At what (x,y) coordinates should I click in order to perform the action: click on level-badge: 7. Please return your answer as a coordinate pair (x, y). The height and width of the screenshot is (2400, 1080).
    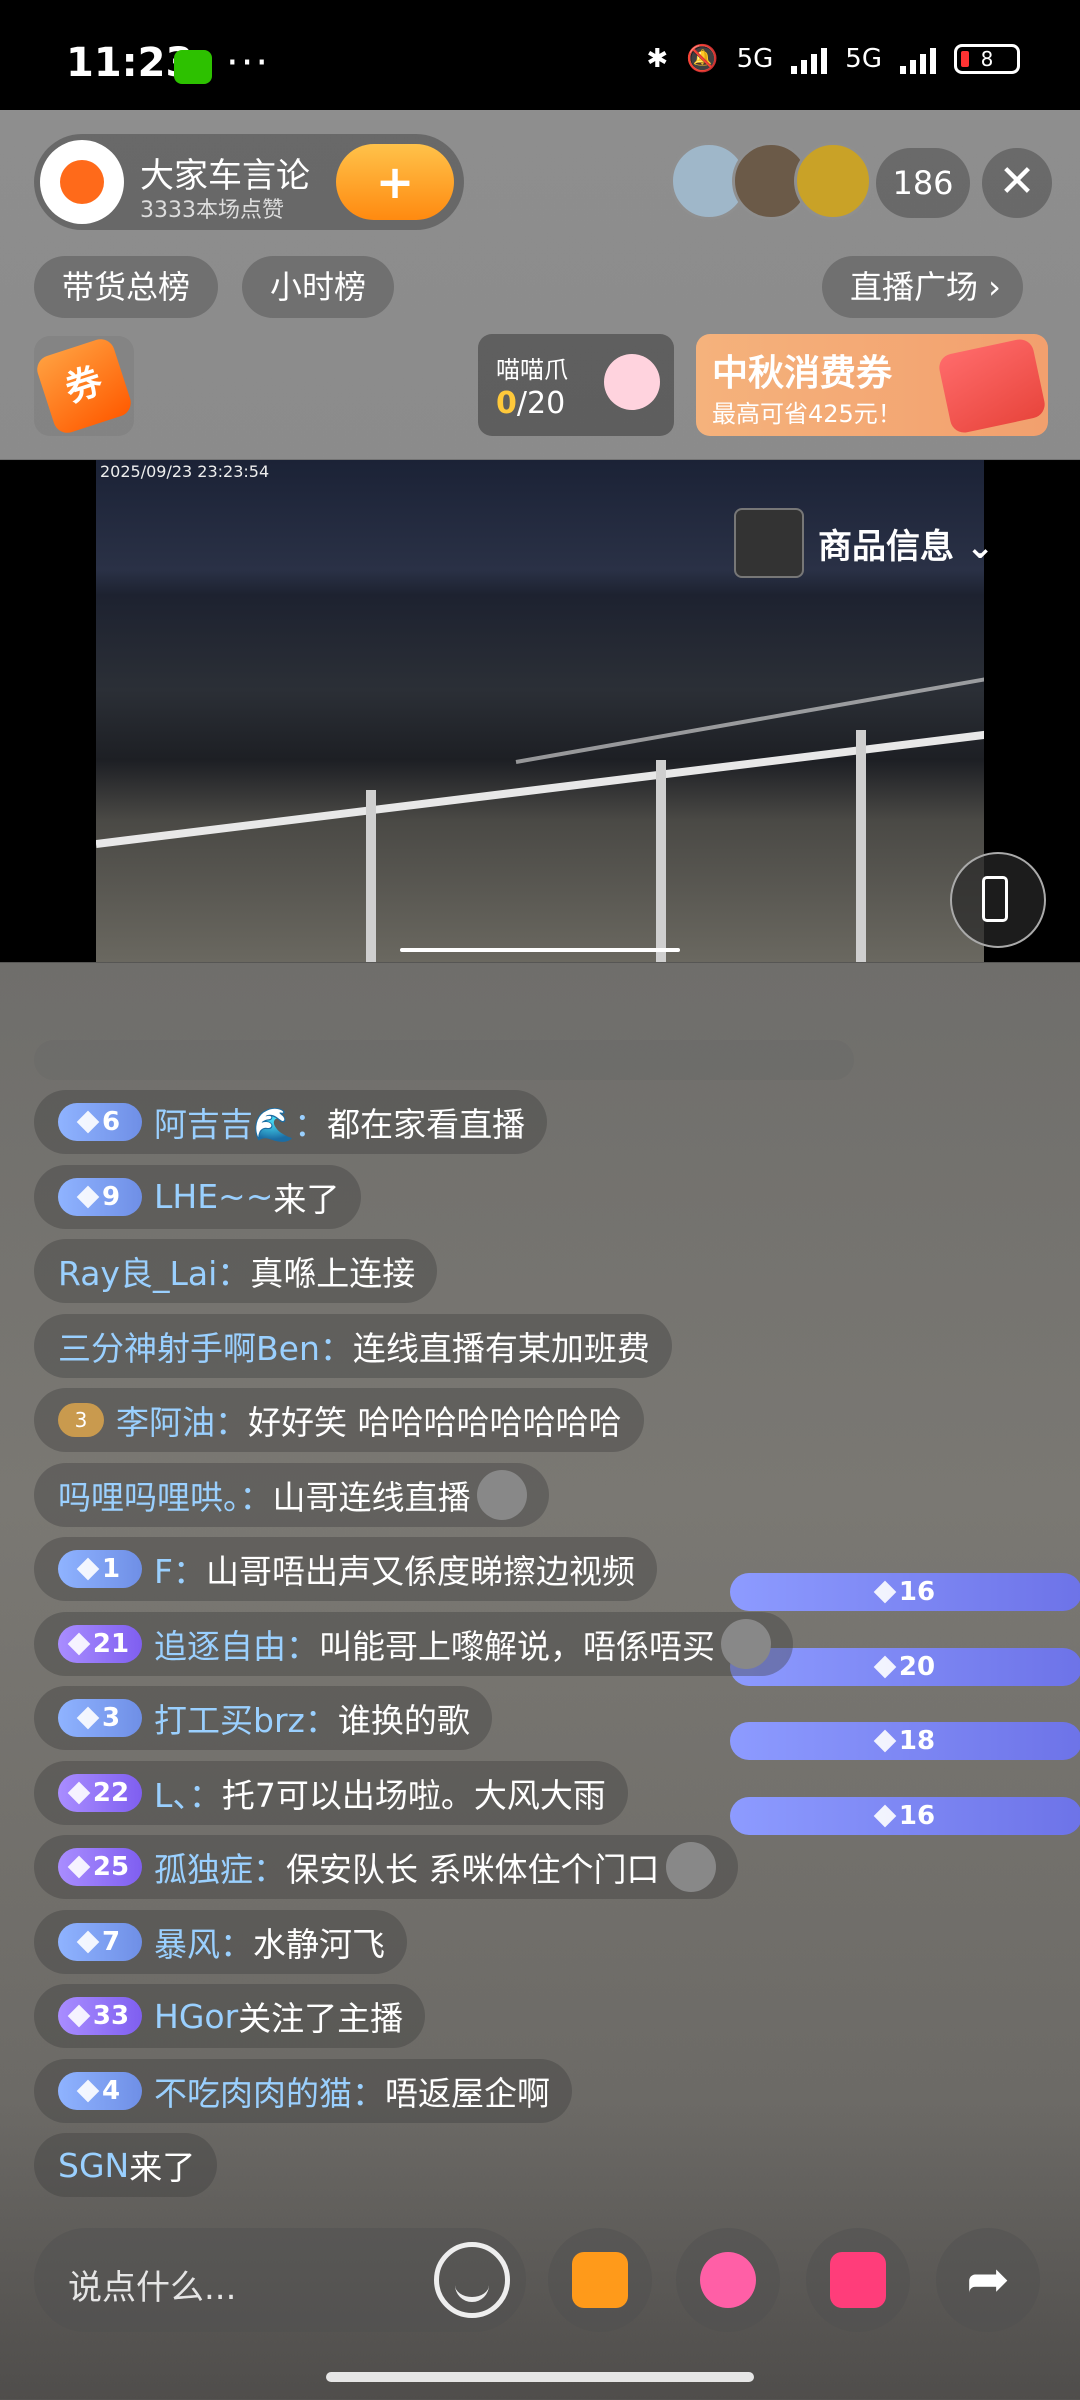
    Looking at the image, I should click on (100, 1941).